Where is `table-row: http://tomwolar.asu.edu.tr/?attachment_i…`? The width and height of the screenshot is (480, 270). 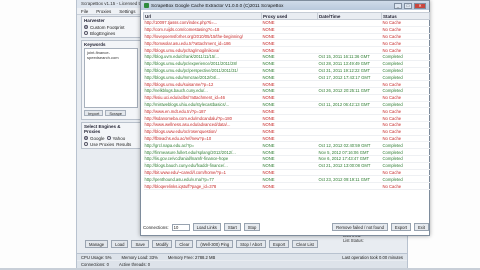
table-row: http://tomwolar.asu.edu.tr/?attachment_i… is located at coordinates (286, 43).